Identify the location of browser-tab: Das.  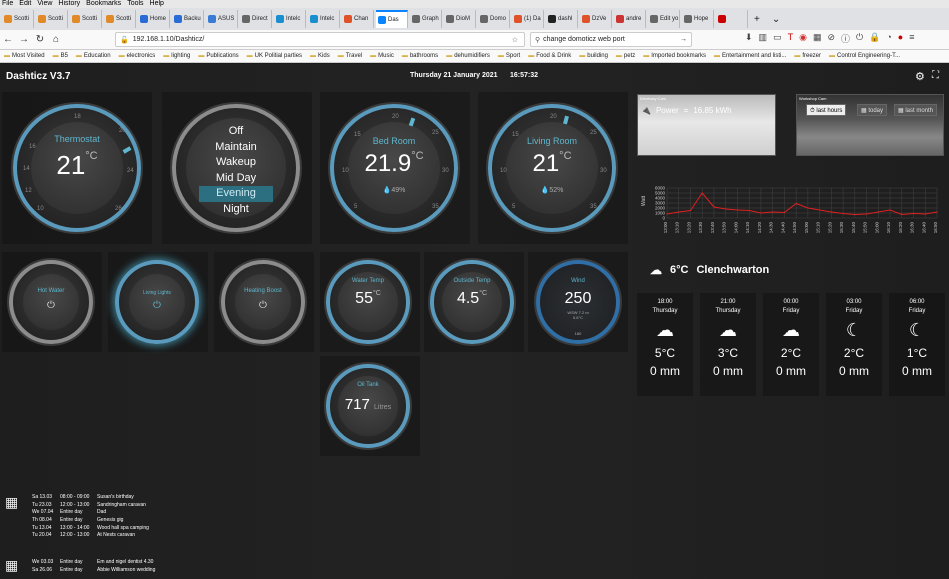
(392, 19).